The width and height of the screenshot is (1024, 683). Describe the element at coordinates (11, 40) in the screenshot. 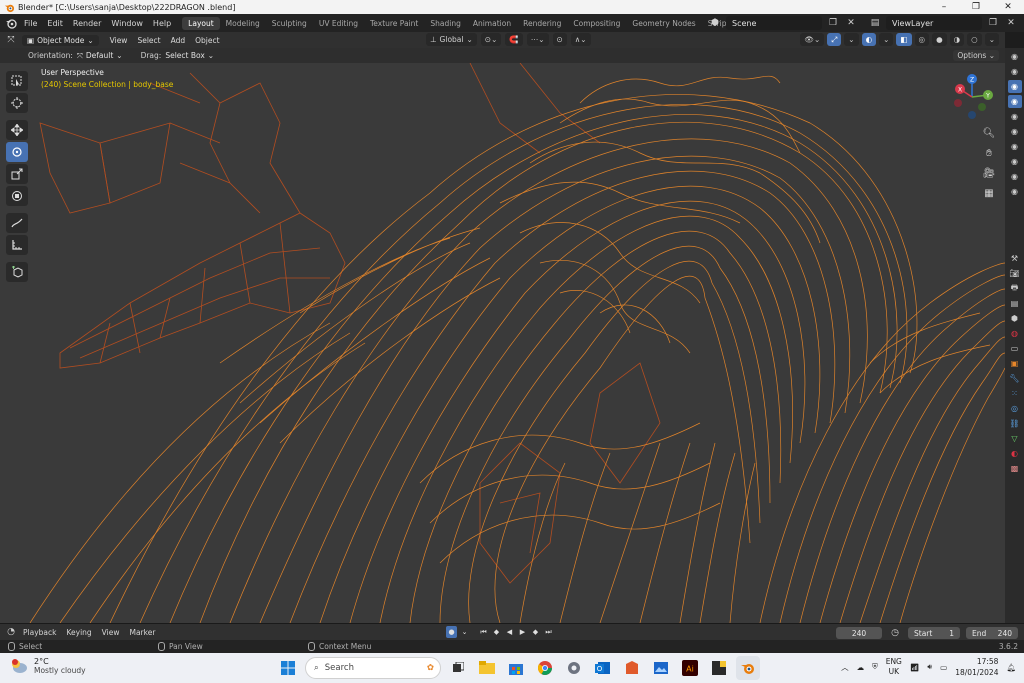

I see `editor-type-icon: ⤧` at that location.